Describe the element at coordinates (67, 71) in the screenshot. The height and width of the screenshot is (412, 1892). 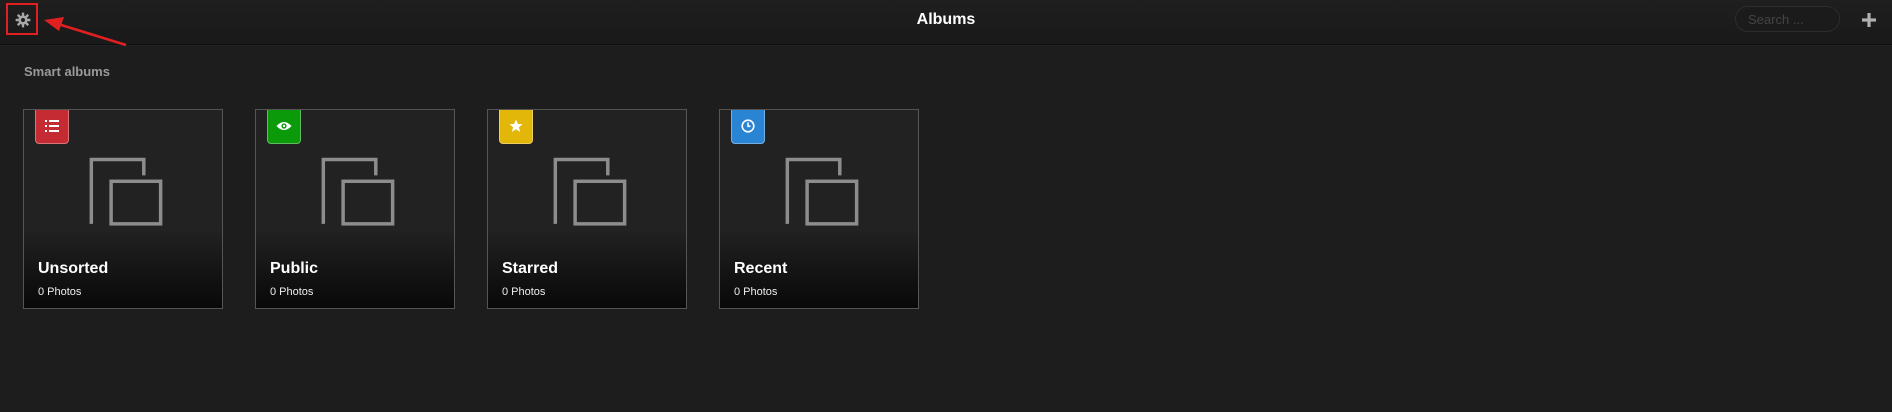
I see `section-title: Smart albums` at that location.